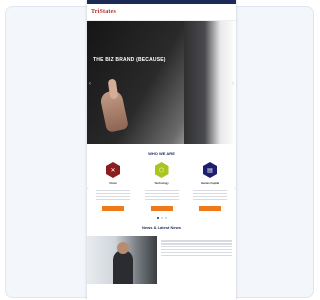 The image size is (320, 300). I want to click on hex-icon: ⬡, so click(161, 170).